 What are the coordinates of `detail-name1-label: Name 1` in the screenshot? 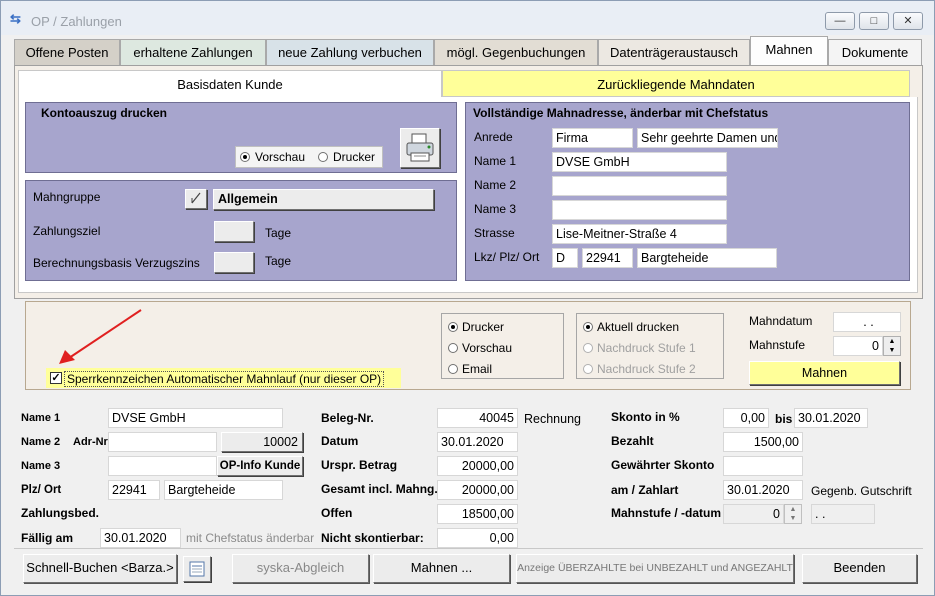 It's located at (41, 418).